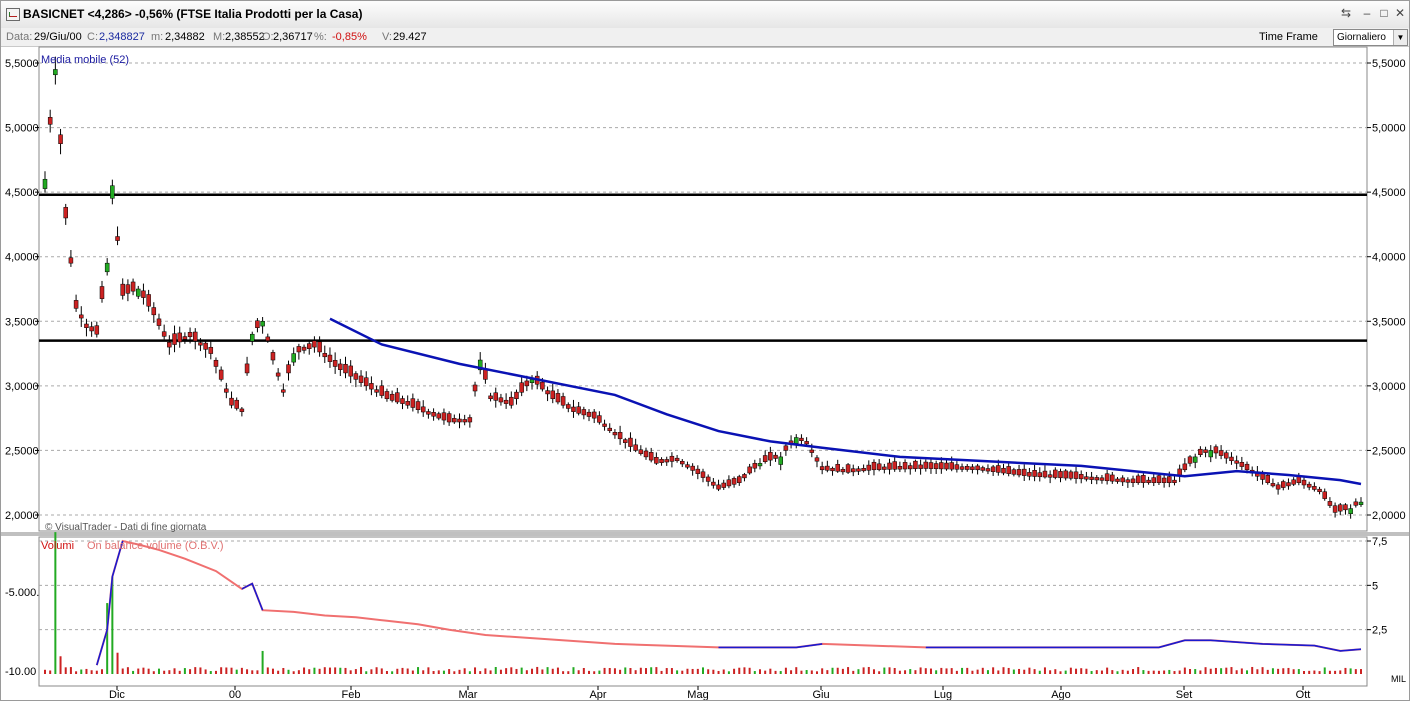 Image resolution: width=1410 pixels, height=701 pixels. I want to click on price-tick-label-left: 5,0000, so click(22, 129).